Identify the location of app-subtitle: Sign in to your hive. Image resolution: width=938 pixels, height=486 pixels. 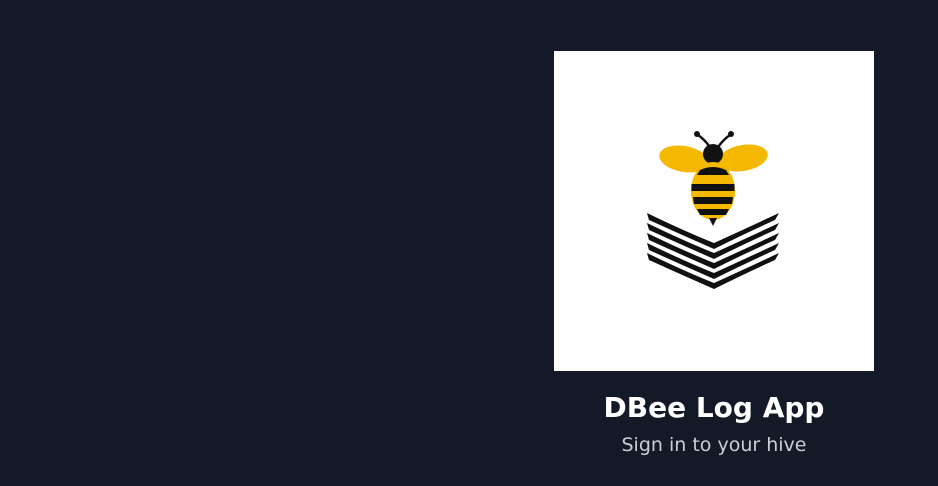
(714, 445).